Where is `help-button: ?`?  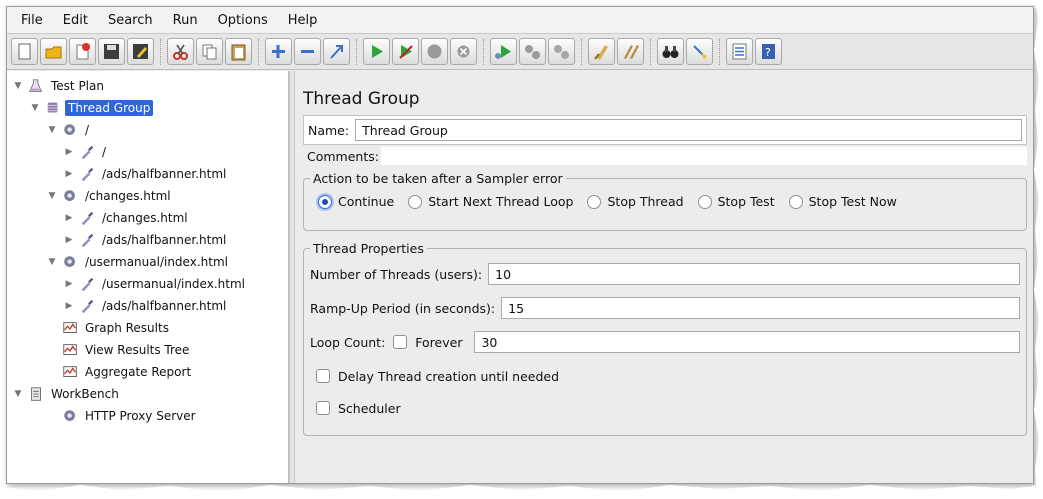 help-button: ? is located at coordinates (768, 51).